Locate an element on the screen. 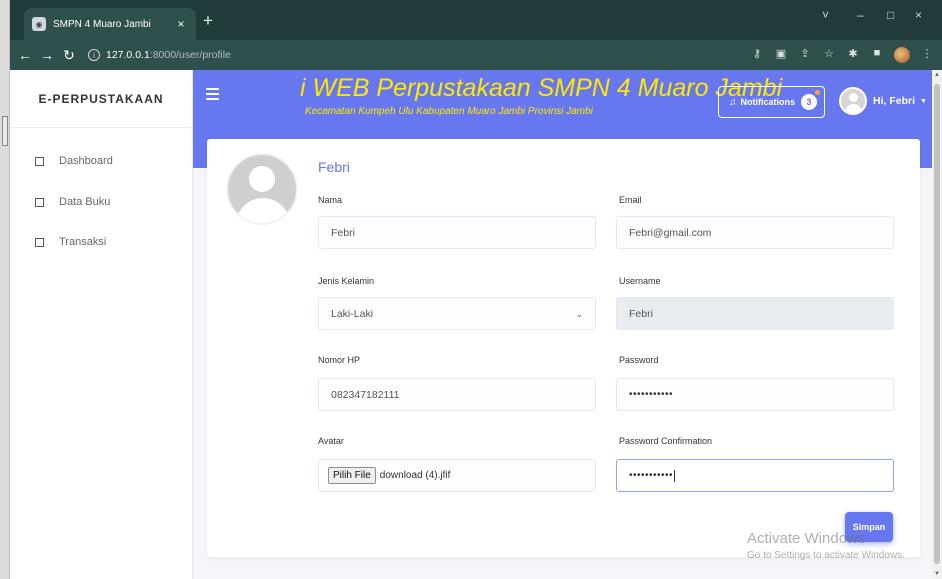 This screenshot has width=942, height=579. browser-tool-icons: ⚷ ▣ ⇪ ☆ ✱ ■ ⋮ is located at coordinates (842, 55).